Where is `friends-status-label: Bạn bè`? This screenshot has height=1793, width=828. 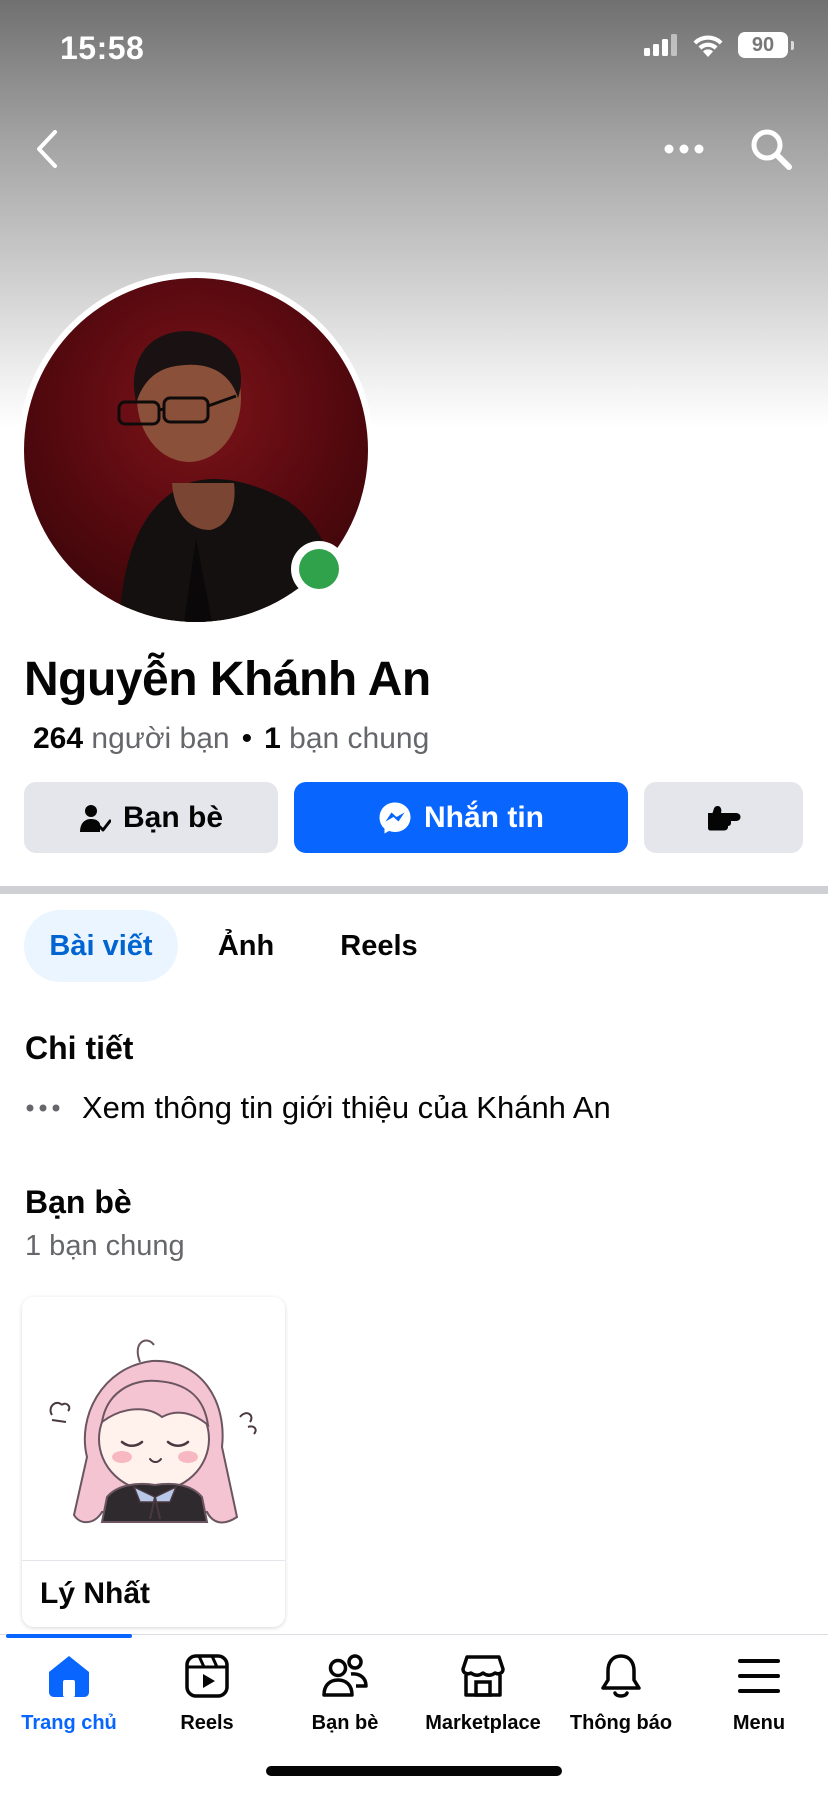 friends-status-label: Bạn bè is located at coordinates (173, 817).